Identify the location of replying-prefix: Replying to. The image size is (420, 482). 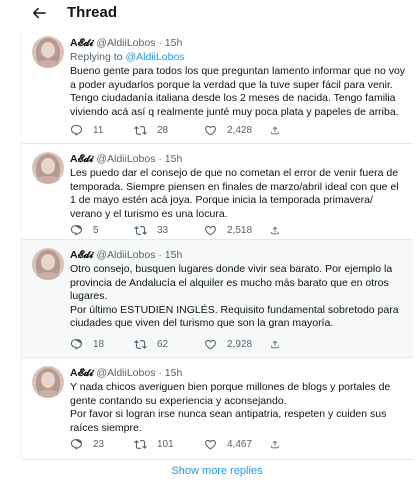
(98, 57).